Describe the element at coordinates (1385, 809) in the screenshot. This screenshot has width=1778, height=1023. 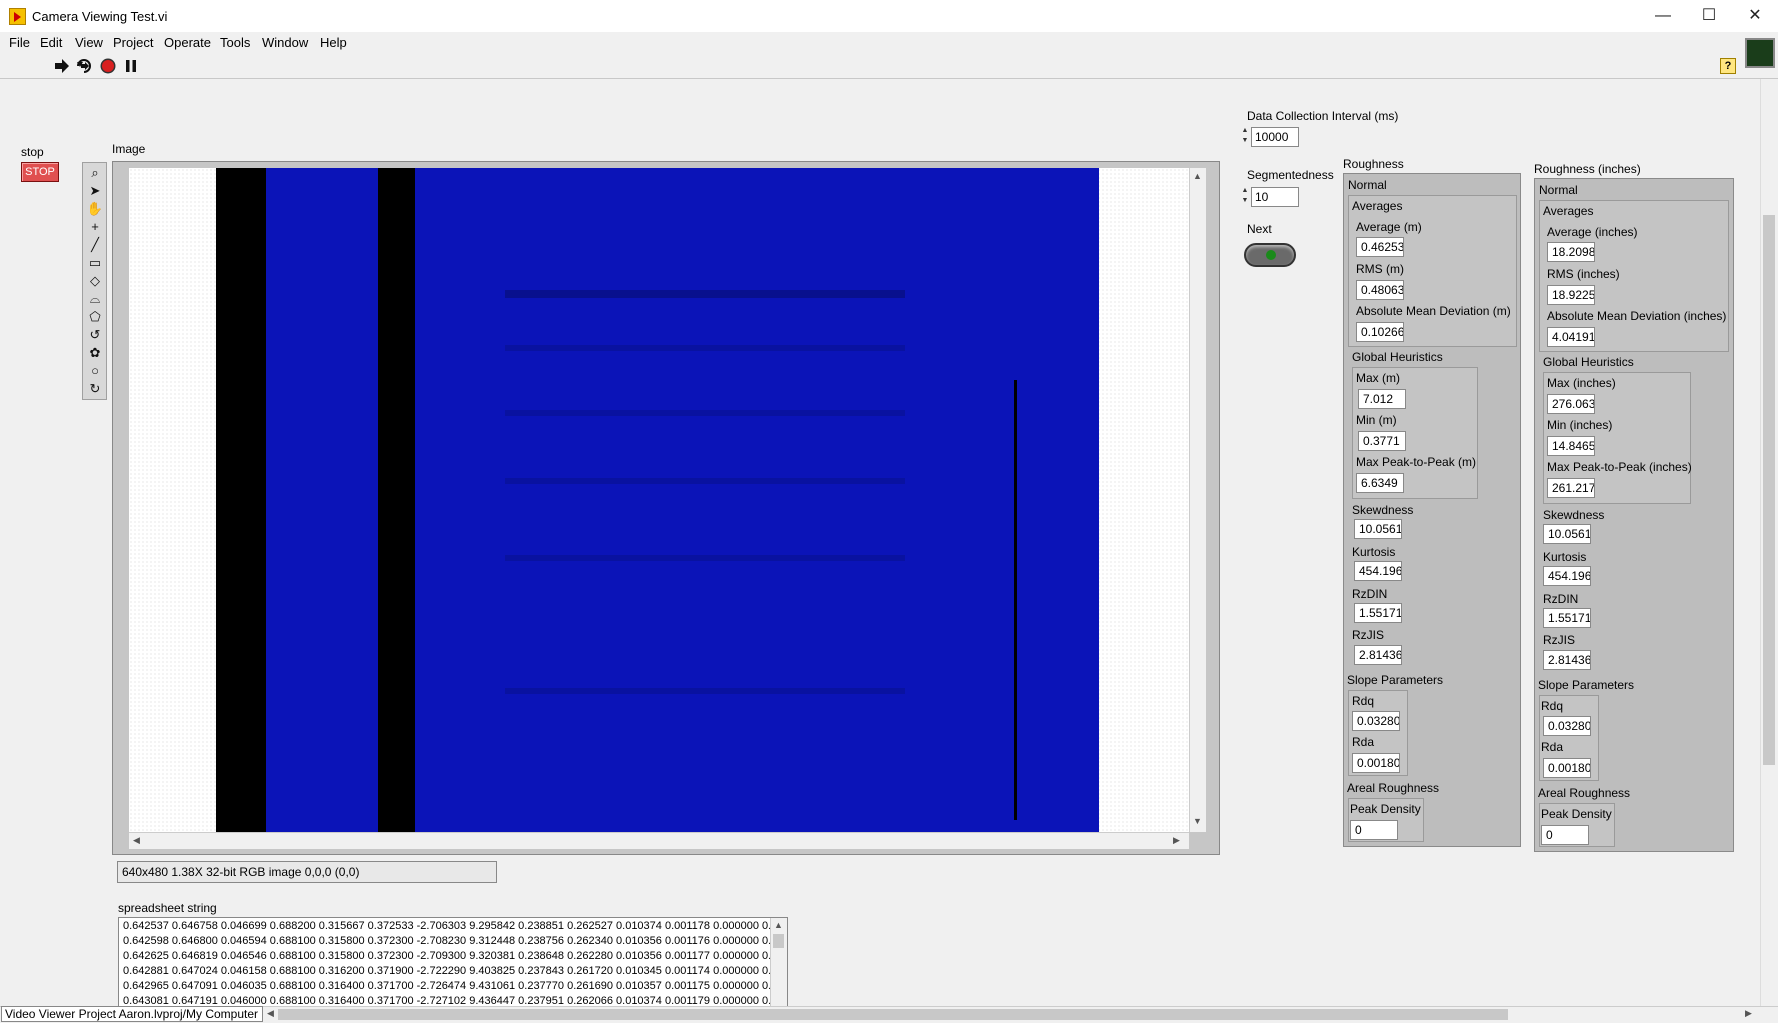
I see `peak-density-label: Peak Density` at that location.